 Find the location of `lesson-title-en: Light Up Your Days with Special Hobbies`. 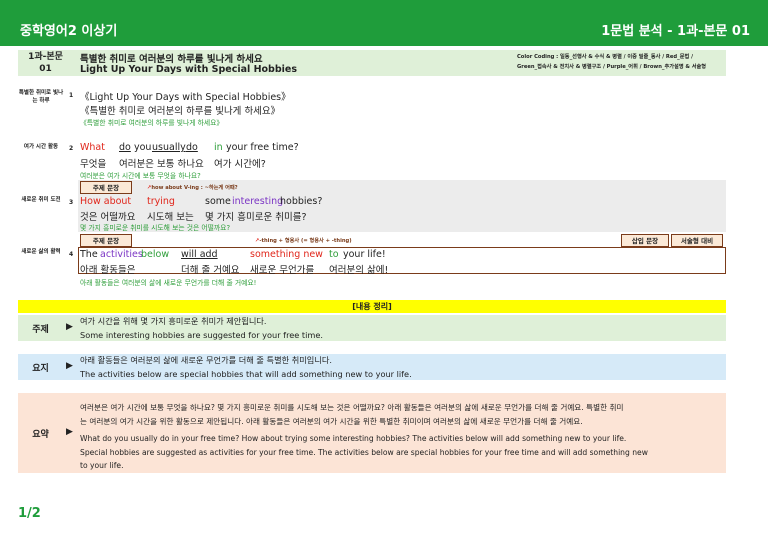

lesson-title-en: Light Up Your Days with Special Hobbies is located at coordinates (189, 69).